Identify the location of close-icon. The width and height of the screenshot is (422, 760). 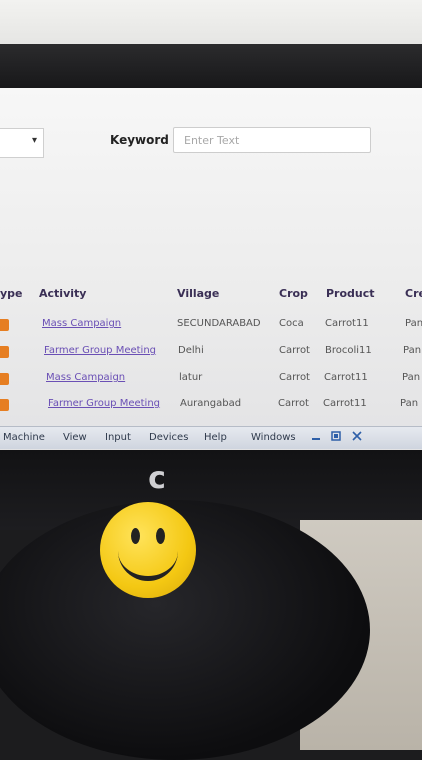
(357, 436).